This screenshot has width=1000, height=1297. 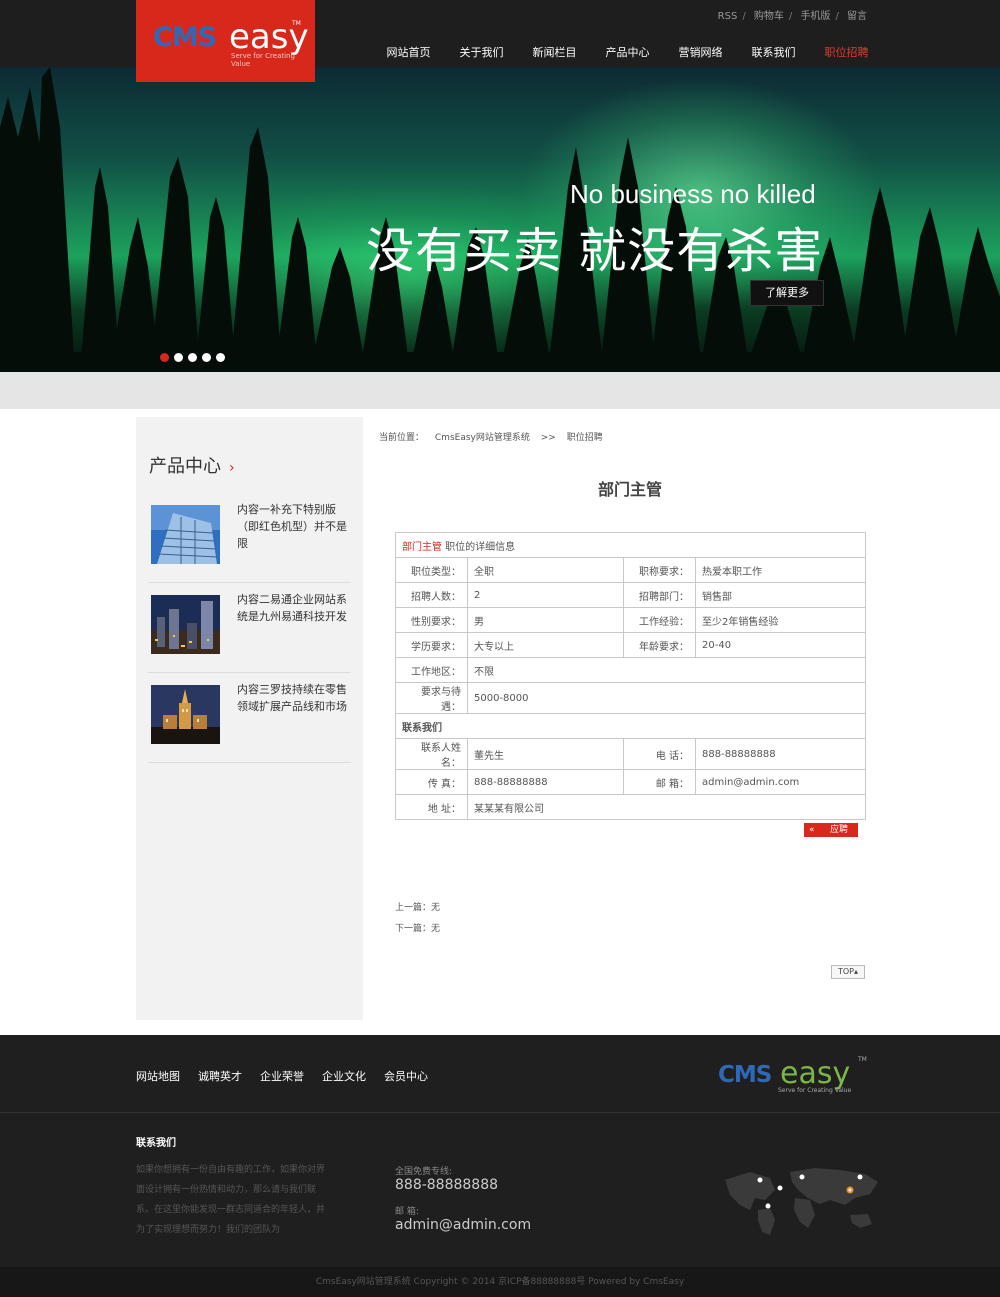 I want to click on cell-label: 要求与待遇：, so click(x=431, y=698).